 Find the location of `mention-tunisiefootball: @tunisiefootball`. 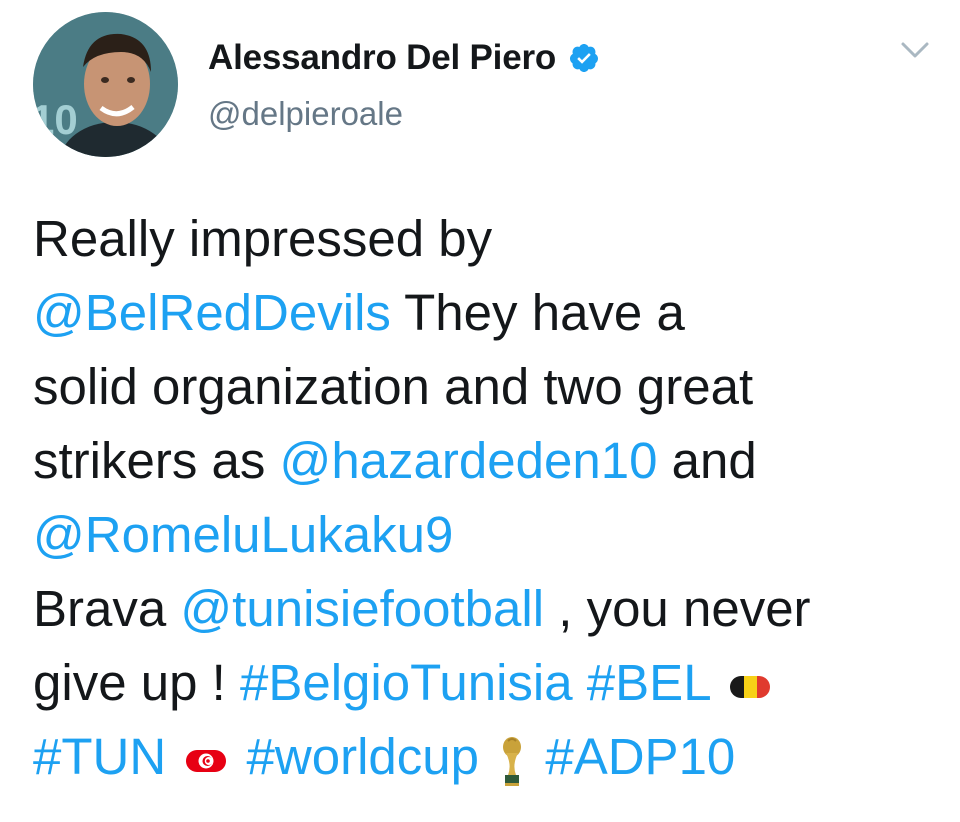

mention-tunisiefootball: @tunisiefootball is located at coordinates (362, 608).